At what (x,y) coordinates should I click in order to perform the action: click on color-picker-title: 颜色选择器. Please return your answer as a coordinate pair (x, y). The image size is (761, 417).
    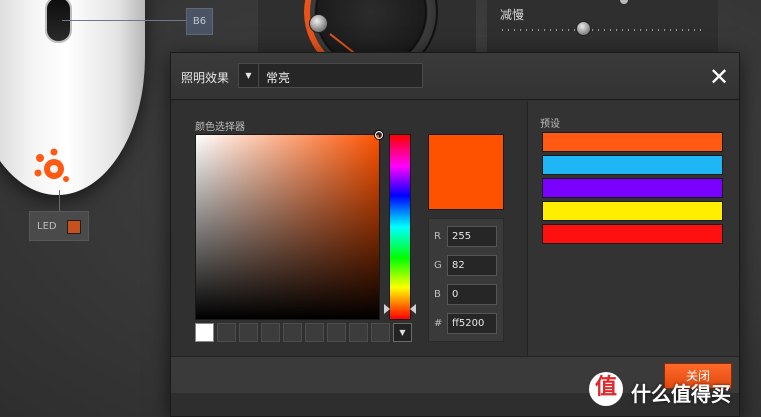
    Looking at the image, I should click on (220, 127).